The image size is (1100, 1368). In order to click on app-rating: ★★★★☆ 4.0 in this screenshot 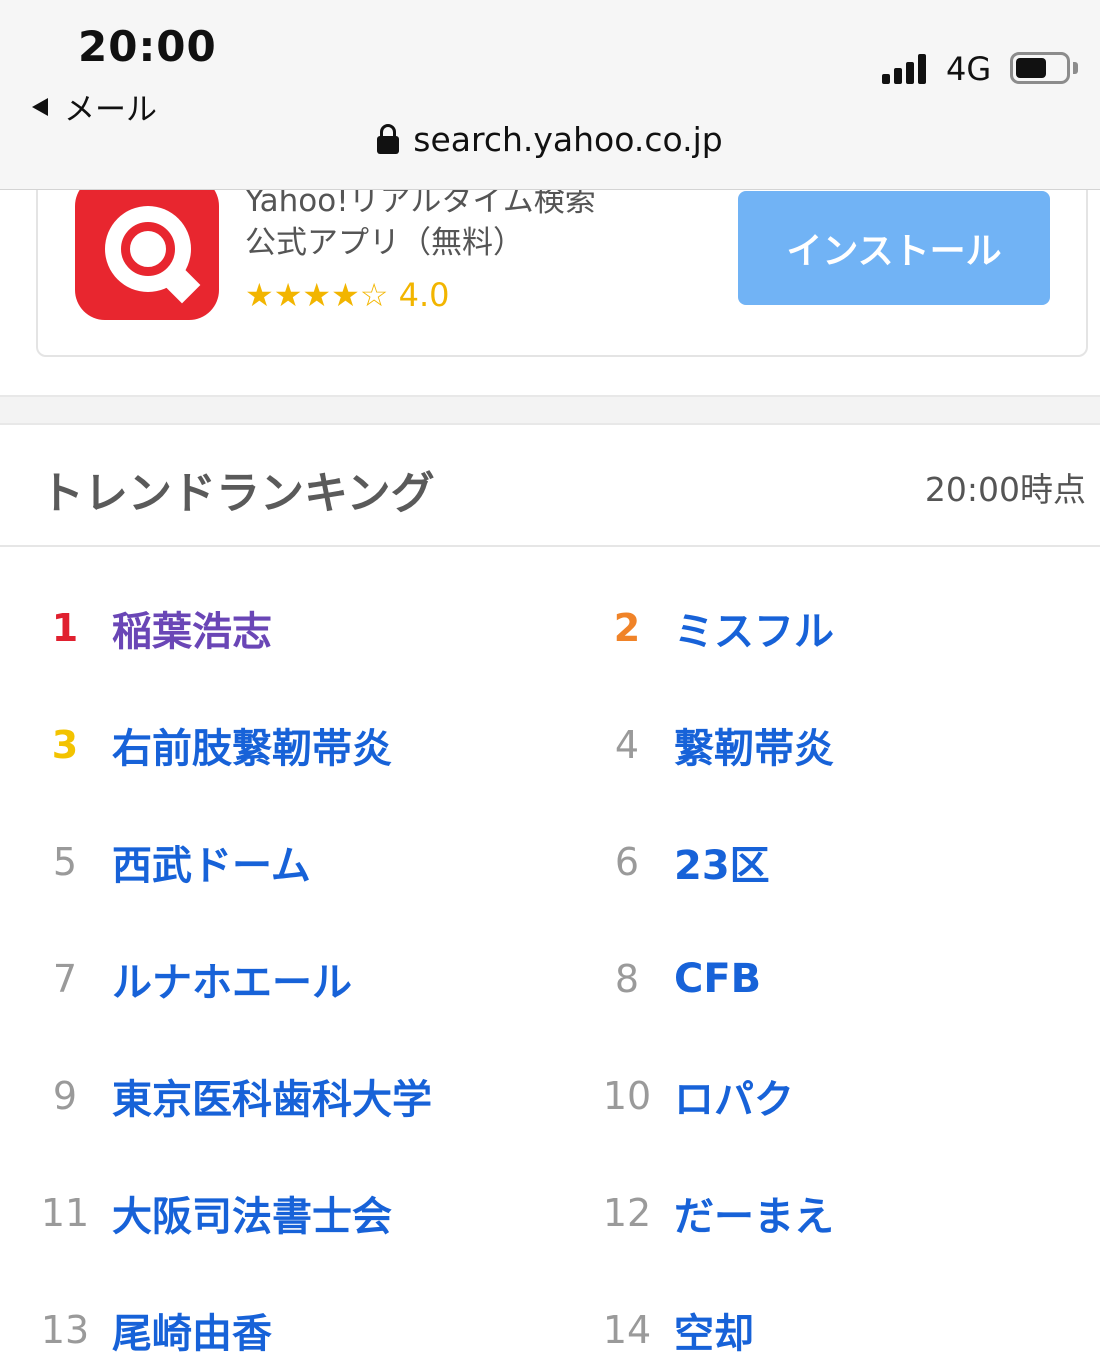, I will do `click(347, 295)`.